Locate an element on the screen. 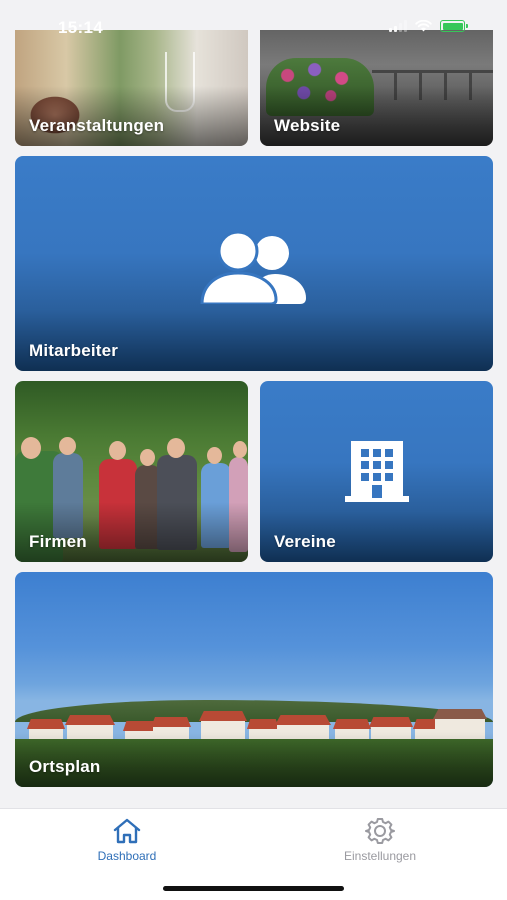 The image size is (507, 900). home-icon is located at coordinates (127, 831).